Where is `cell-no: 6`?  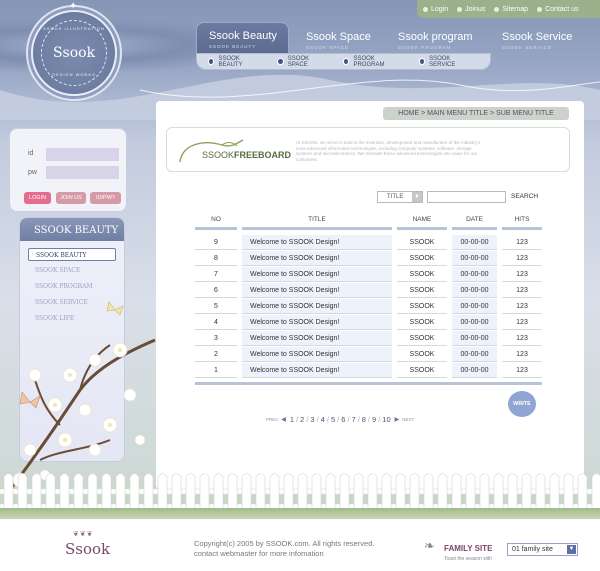
cell-no: 6 is located at coordinates (216, 290).